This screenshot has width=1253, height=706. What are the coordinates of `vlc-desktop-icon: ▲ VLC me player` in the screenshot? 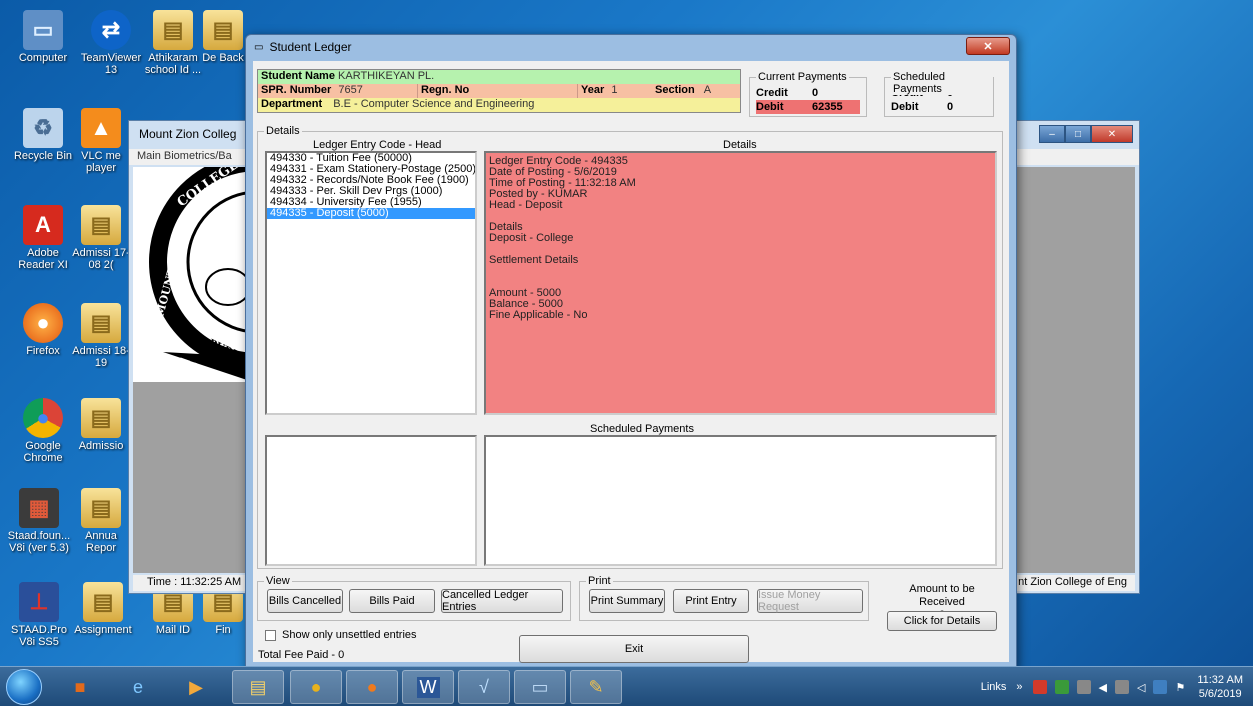 It's located at (101, 141).